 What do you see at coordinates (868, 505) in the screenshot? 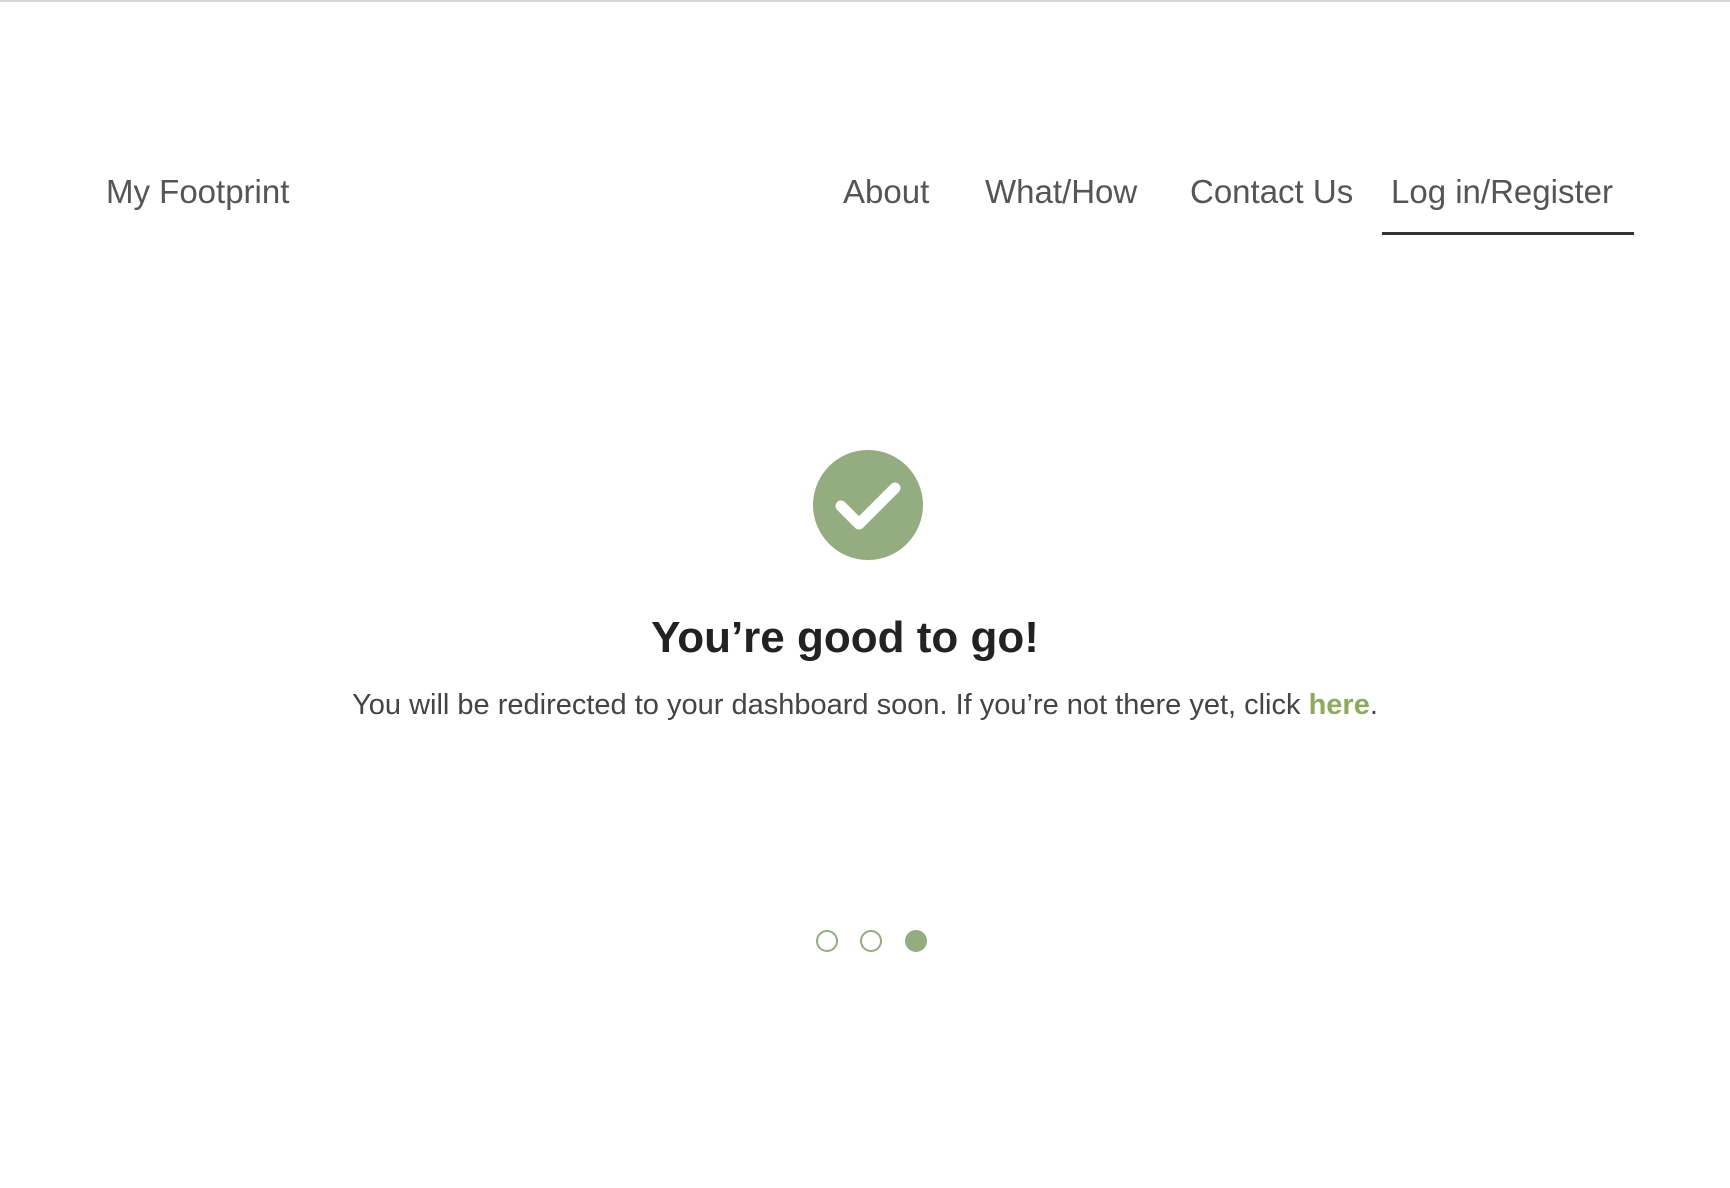
I see `check-circle-icon` at bounding box center [868, 505].